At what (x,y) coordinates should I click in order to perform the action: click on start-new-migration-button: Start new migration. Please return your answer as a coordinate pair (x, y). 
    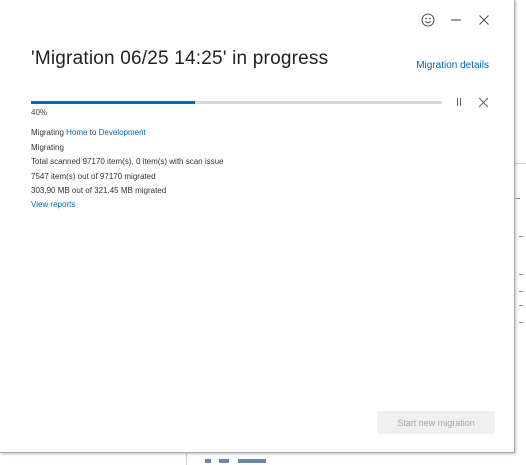
    Looking at the image, I should click on (436, 422).